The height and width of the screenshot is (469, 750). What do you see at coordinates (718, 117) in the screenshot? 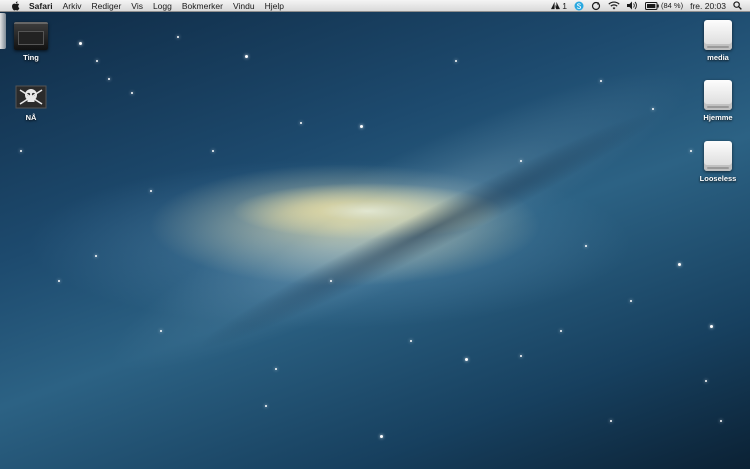
I see `desktop-icon-label: Hjemme` at bounding box center [718, 117].